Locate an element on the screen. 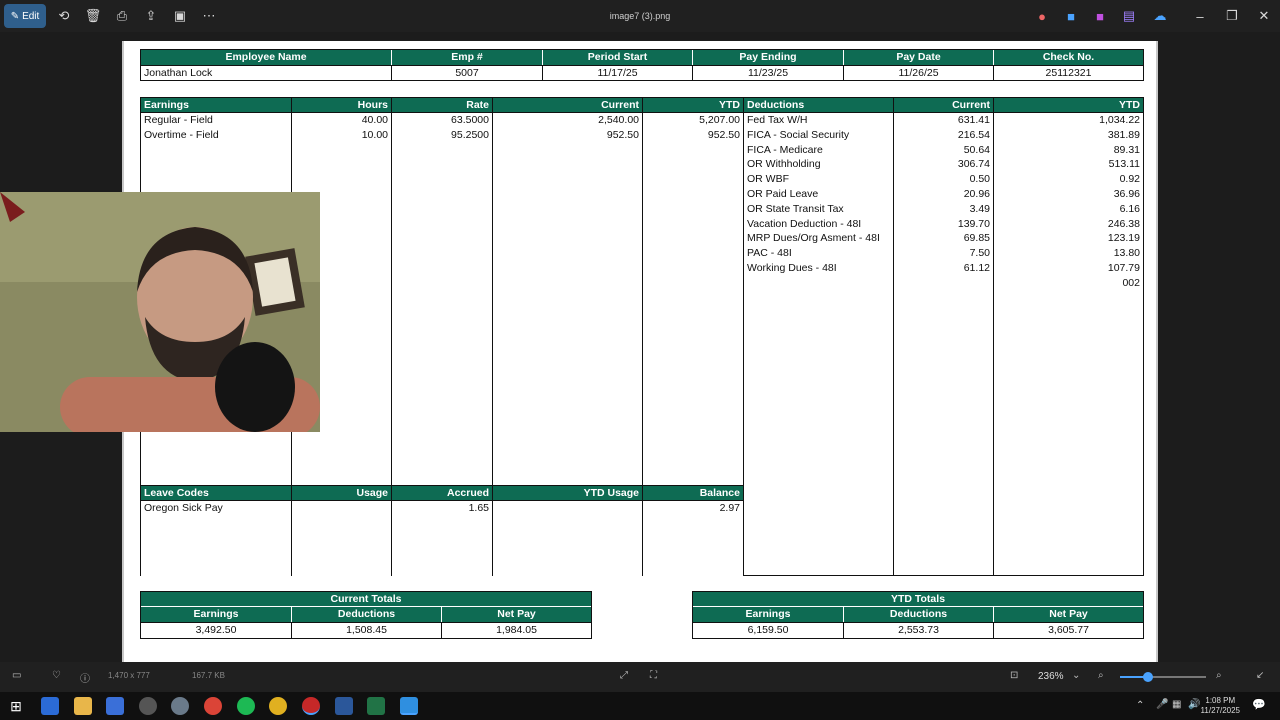  leave-ytd-usage is located at coordinates (567, 508).